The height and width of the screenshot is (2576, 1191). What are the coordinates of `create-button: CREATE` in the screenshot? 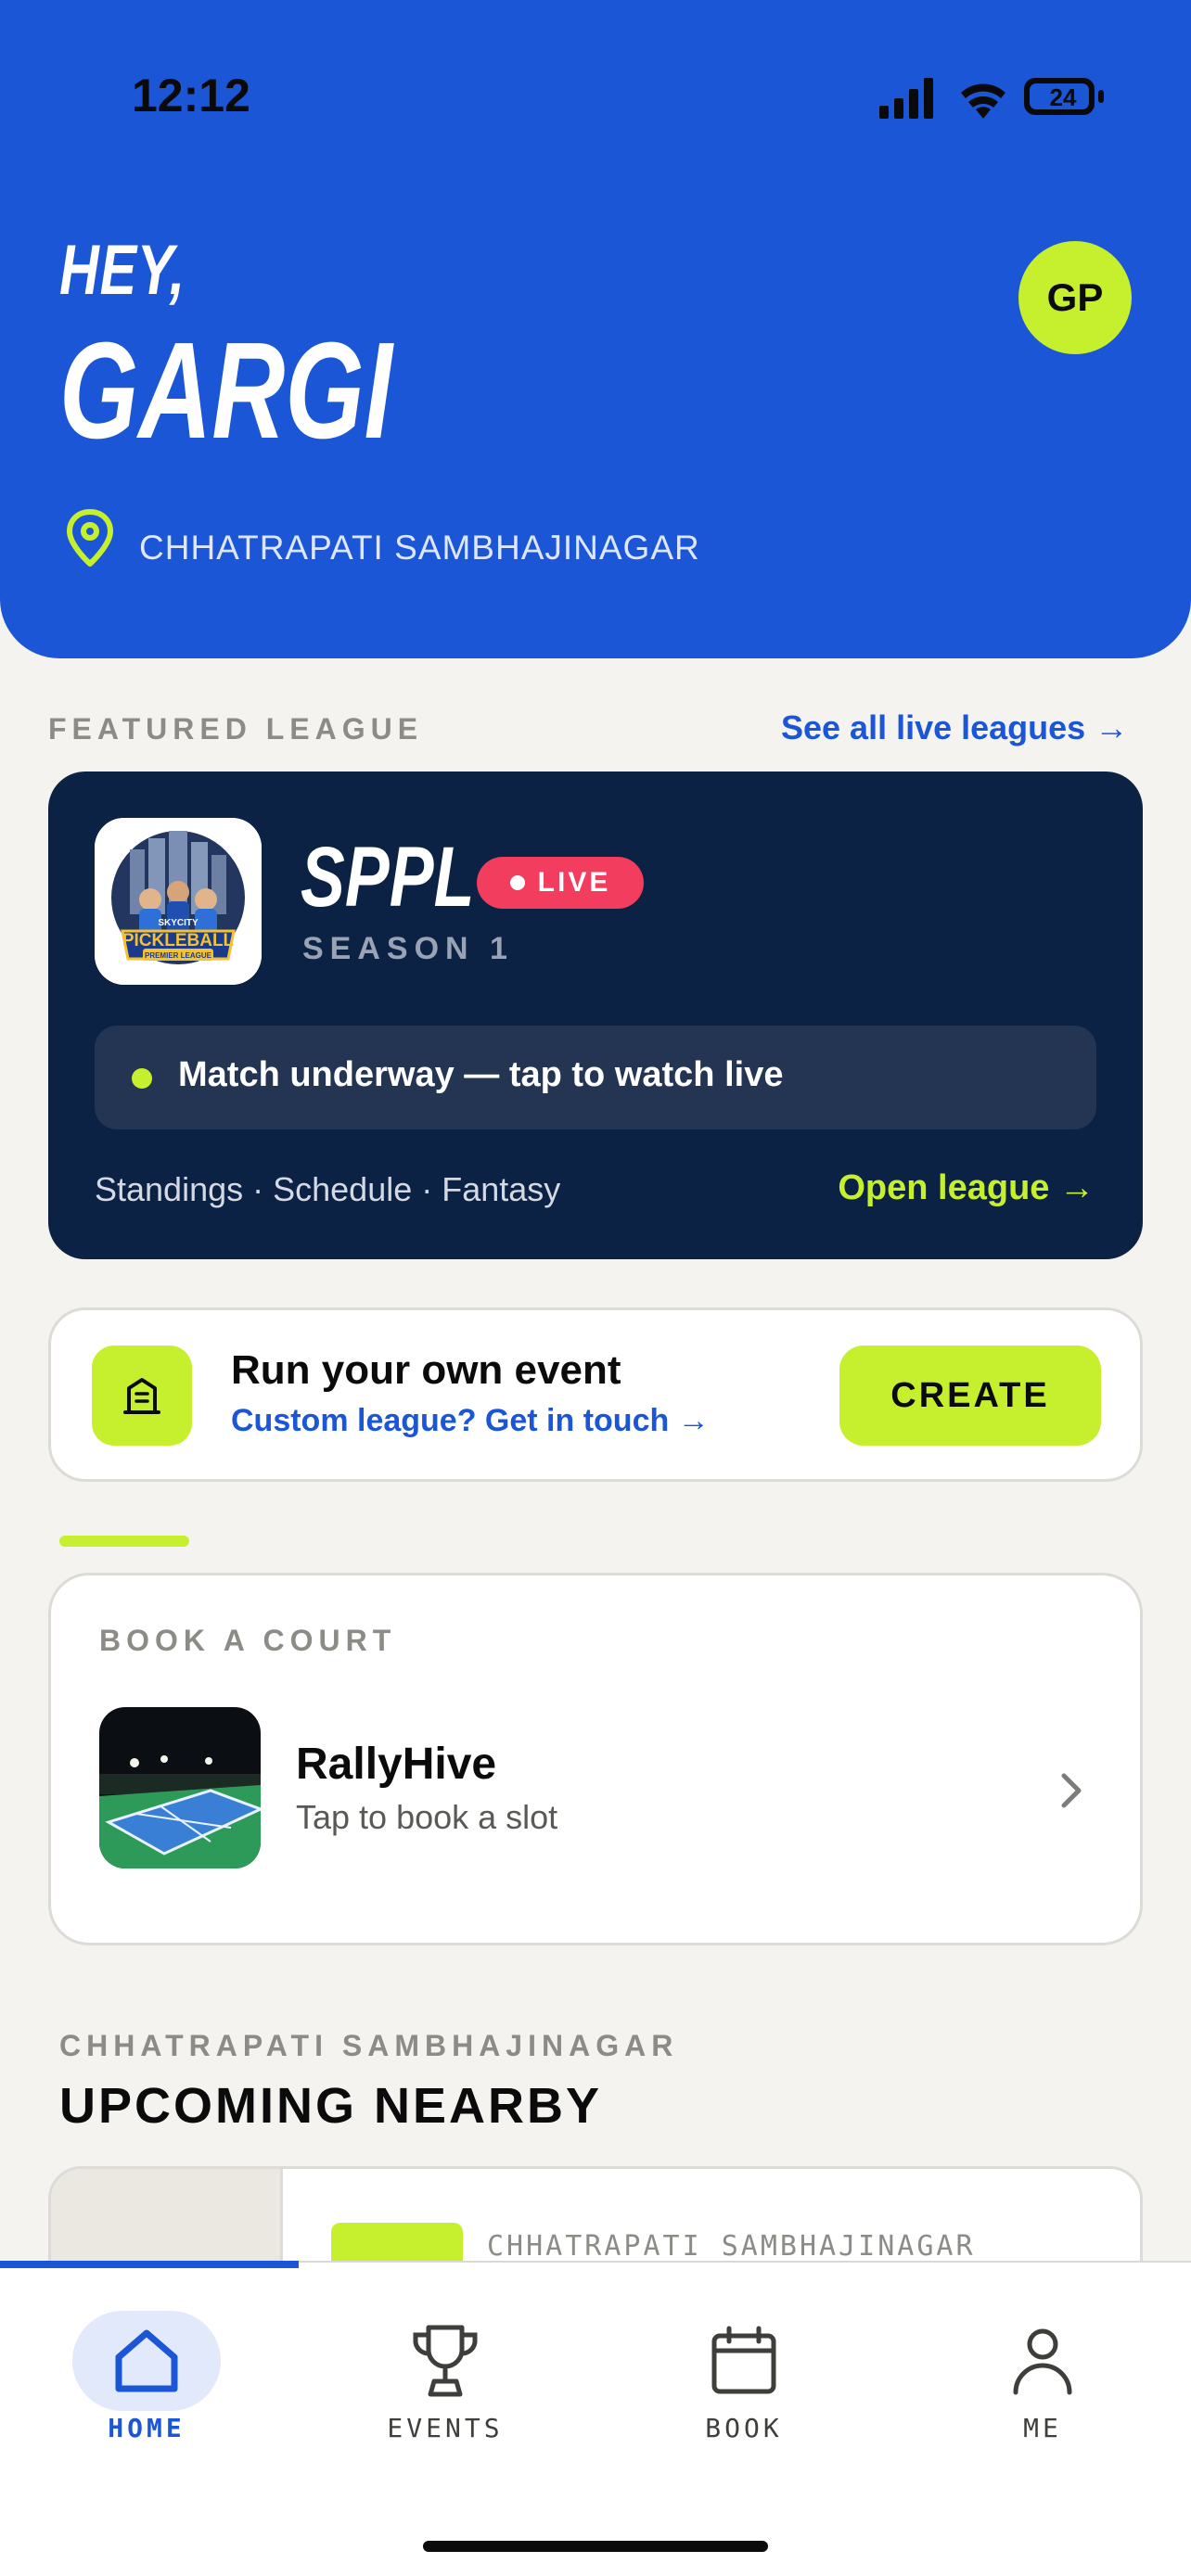 It's located at (970, 1396).